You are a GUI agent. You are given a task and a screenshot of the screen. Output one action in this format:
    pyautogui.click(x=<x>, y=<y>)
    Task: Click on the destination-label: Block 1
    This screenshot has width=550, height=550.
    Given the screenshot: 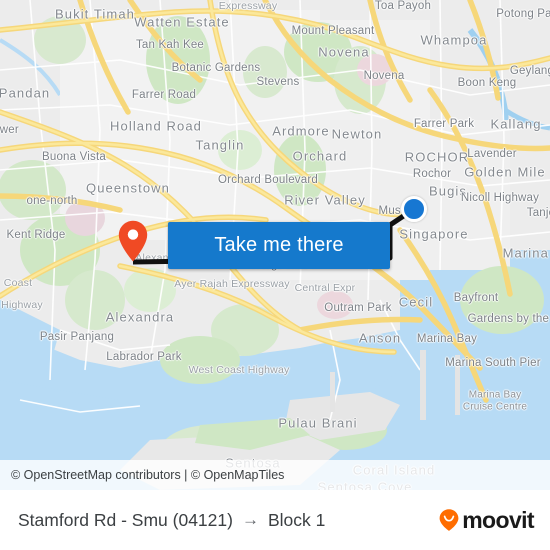 What is the action you would take?
    pyautogui.click(x=296, y=519)
    